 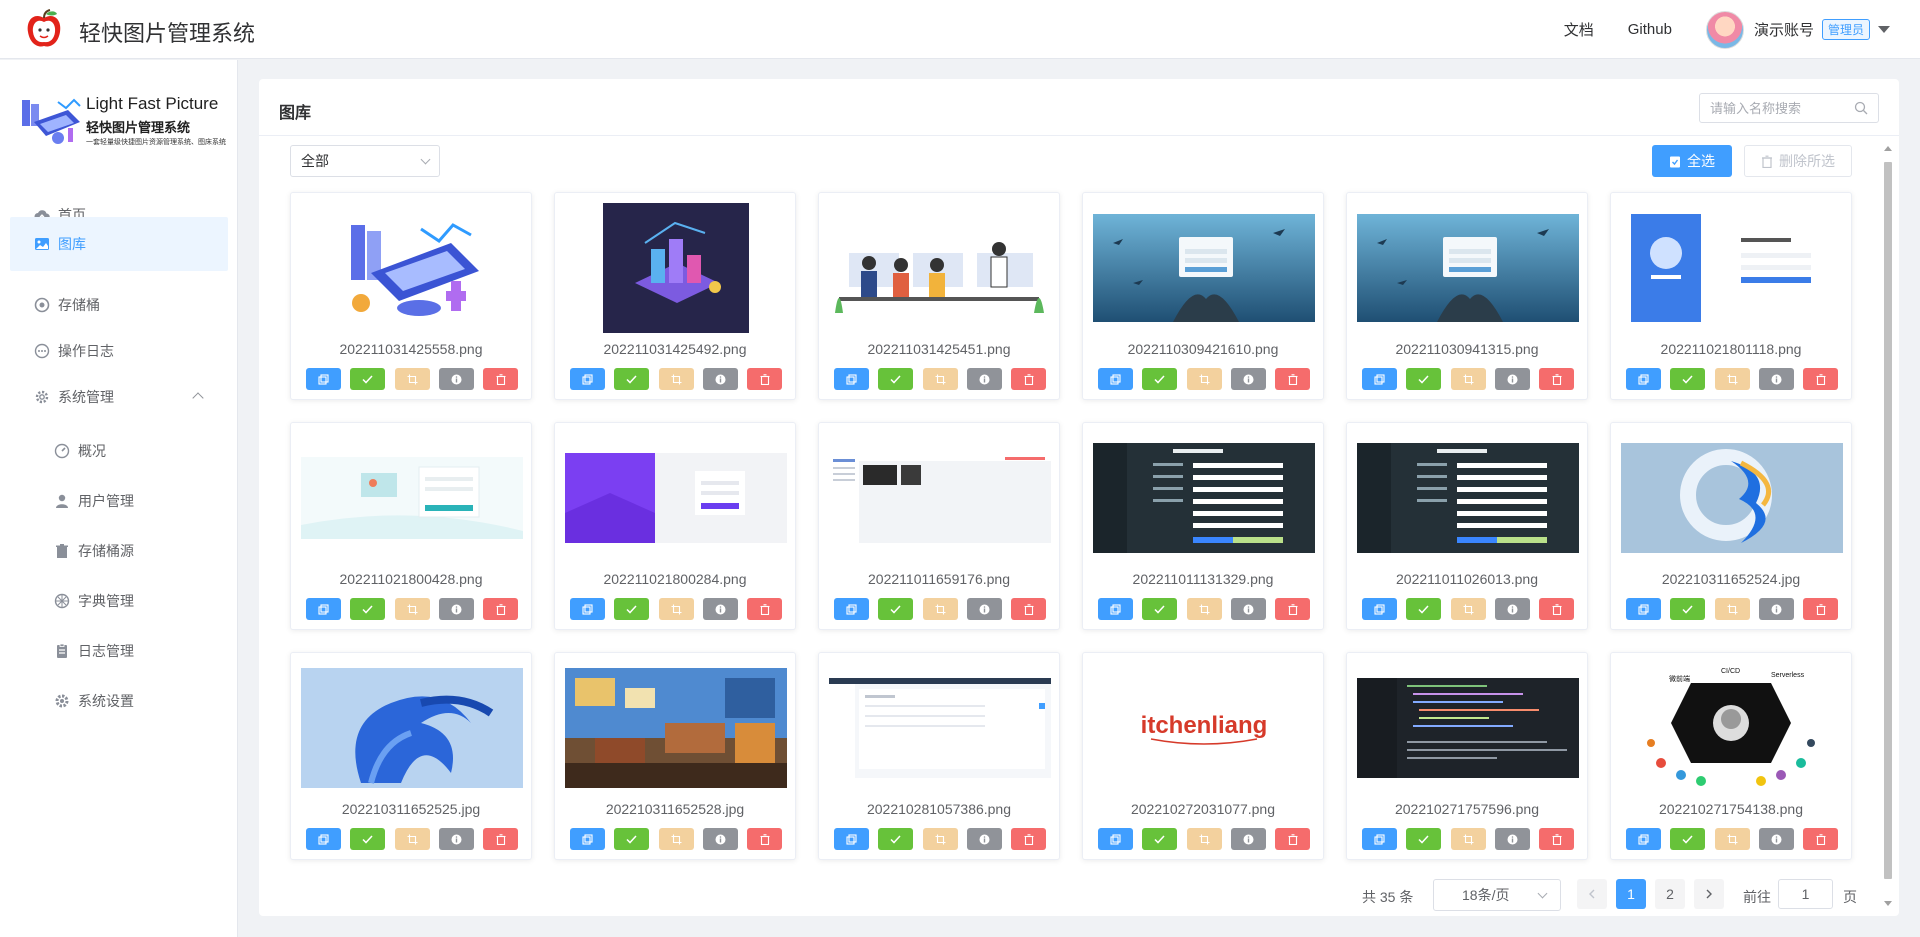 I want to click on caret-down-icon, so click(x=1884, y=29).